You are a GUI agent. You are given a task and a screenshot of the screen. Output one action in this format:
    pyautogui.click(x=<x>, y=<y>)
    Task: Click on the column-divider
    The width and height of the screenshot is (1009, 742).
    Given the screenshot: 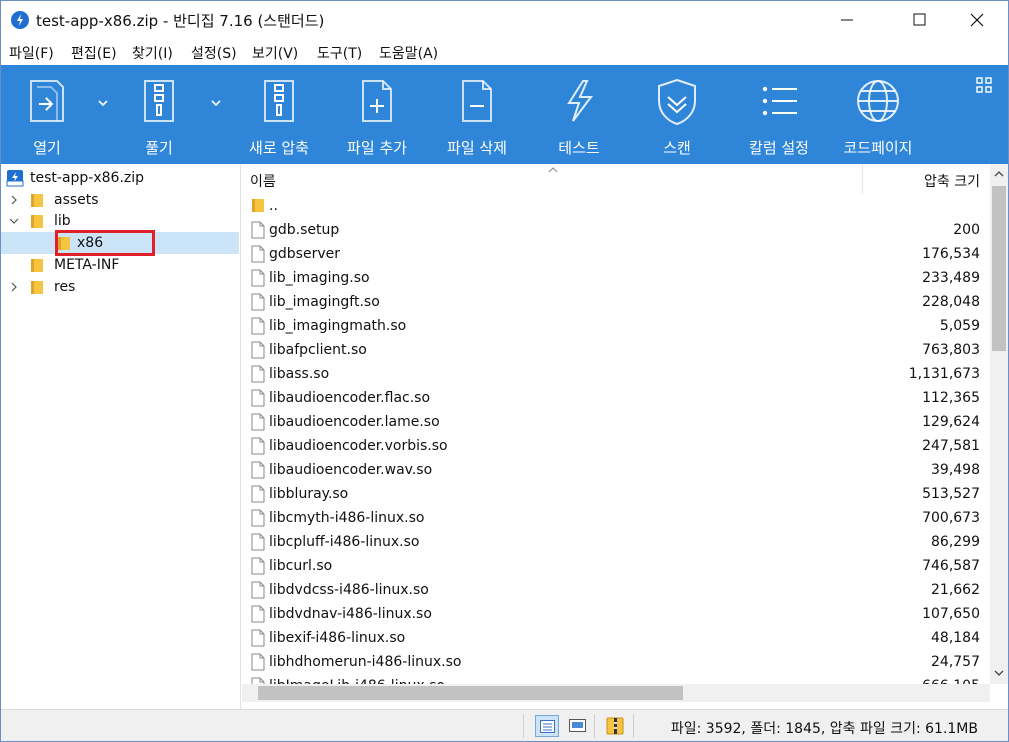 What is the action you would take?
    pyautogui.click(x=862, y=179)
    